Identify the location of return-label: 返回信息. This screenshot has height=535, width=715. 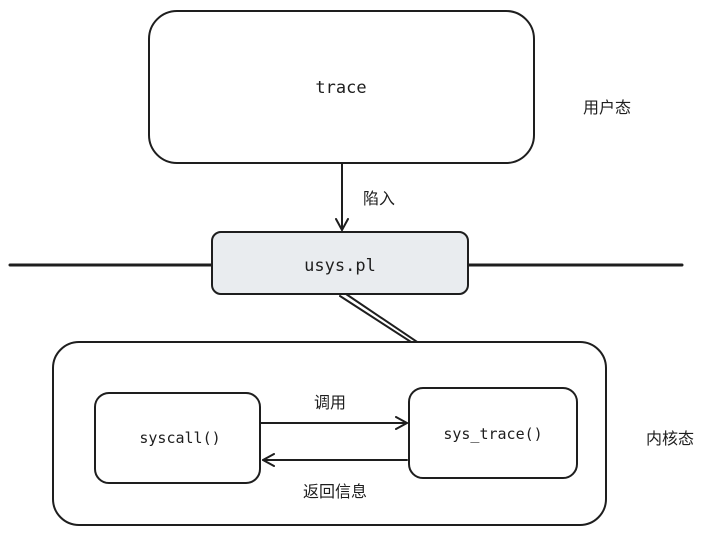
(335, 491).